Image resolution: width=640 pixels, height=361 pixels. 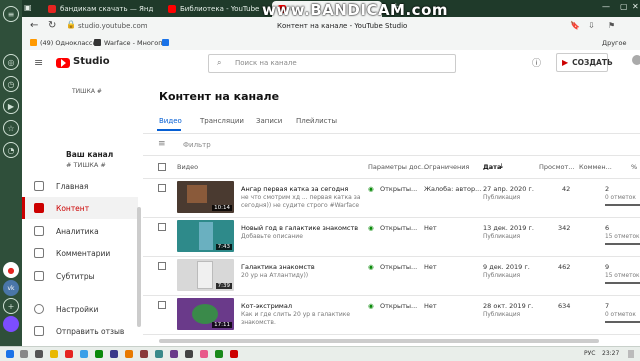 I want to click on start-icon, so click(x=10, y=354).